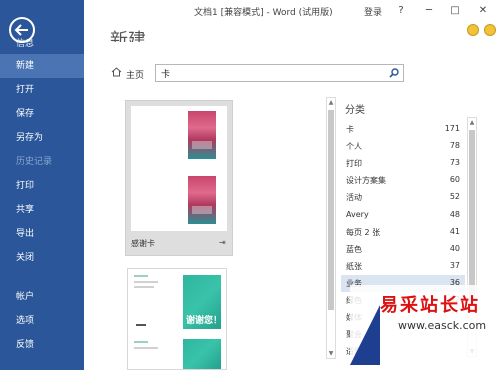 The image size is (500, 370). Describe the element at coordinates (222, 242) in the screenshot. I see `pin-icon: ⇥` at that location.